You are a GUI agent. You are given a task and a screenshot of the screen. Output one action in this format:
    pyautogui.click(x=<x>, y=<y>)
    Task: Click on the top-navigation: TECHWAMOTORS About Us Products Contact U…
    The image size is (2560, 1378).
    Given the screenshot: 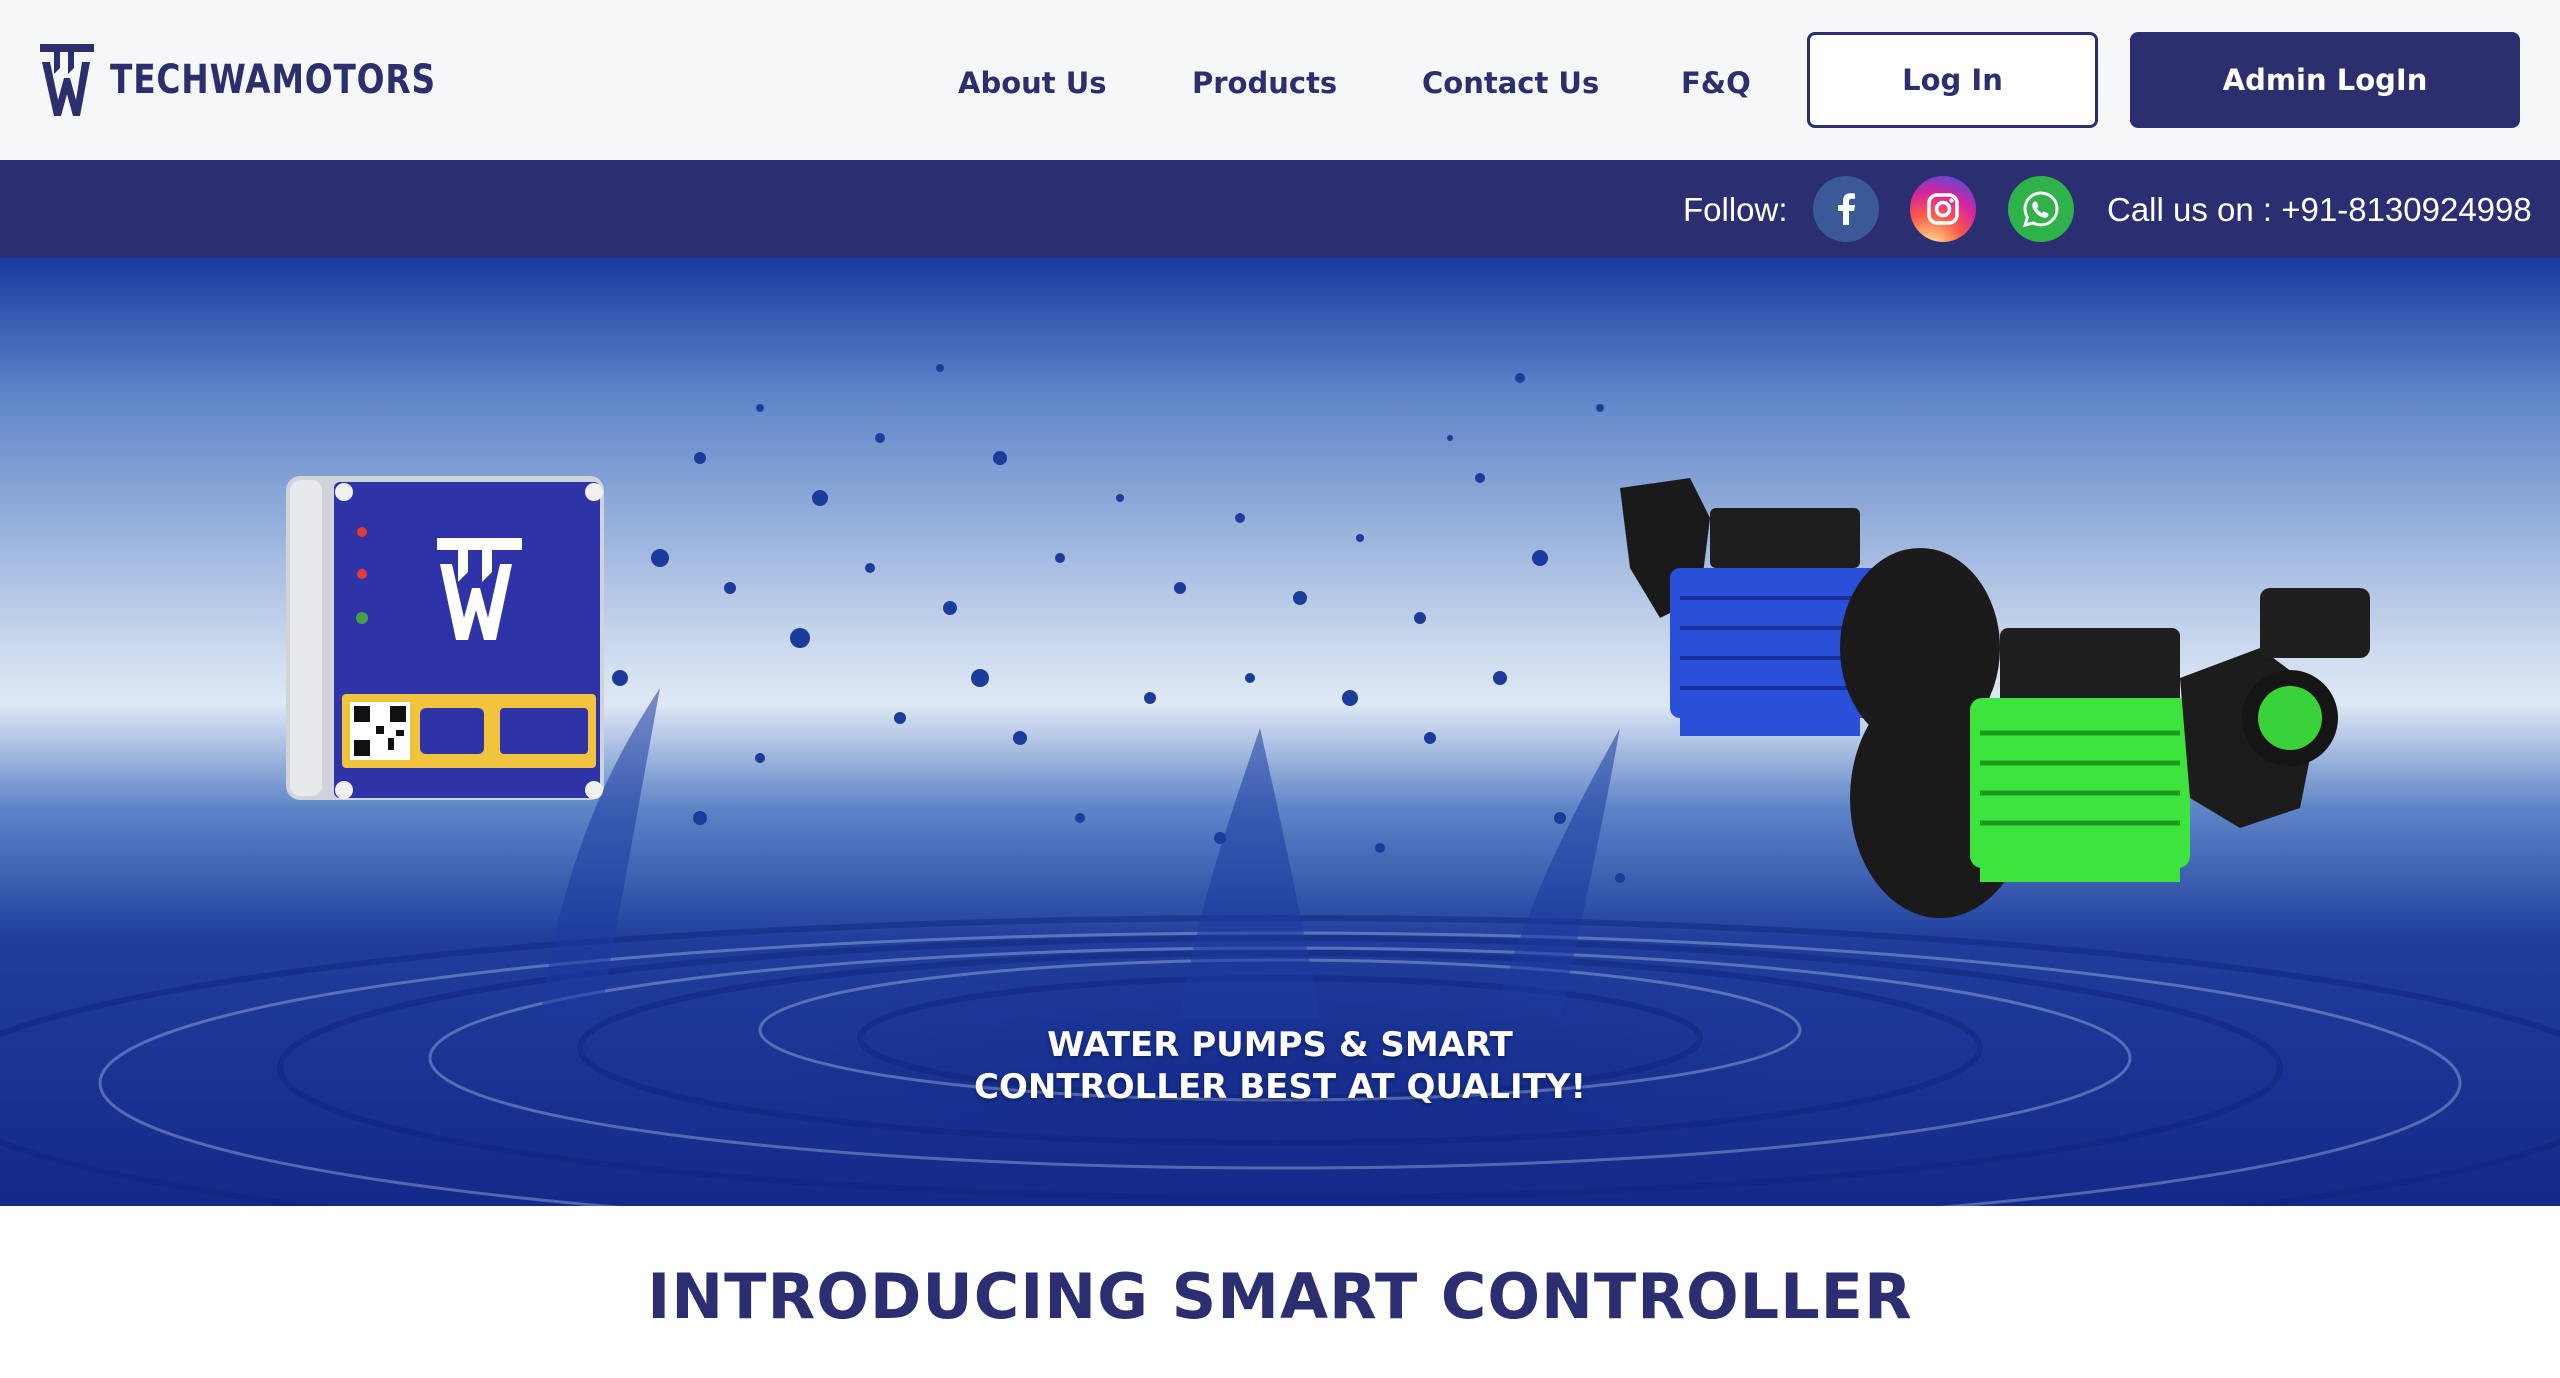 What is the action you would take?
    pyautogui.click(x=1280, y=80)
    